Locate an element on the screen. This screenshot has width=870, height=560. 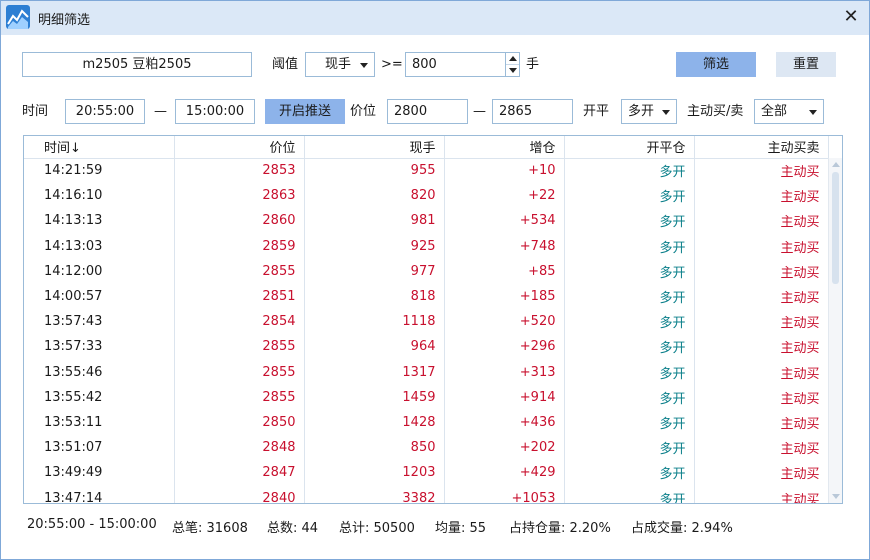
title-bar: 明细筛选 ✕ is located at coordinates (435, 18).